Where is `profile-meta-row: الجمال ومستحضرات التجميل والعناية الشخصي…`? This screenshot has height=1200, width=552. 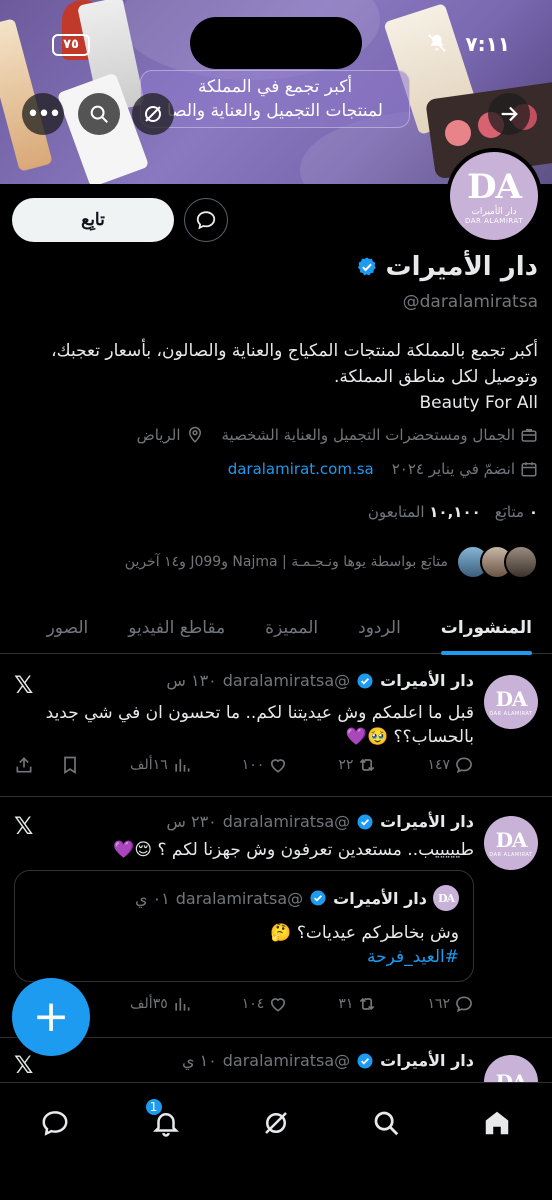
profile-meta-row: الجمال ومستحضرات التجميل والعناية الشخصي… is located at coordinates (337, 435).